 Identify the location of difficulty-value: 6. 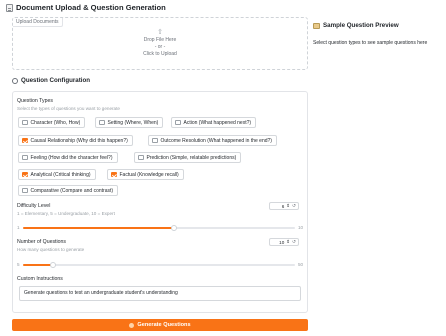
(283, 206).